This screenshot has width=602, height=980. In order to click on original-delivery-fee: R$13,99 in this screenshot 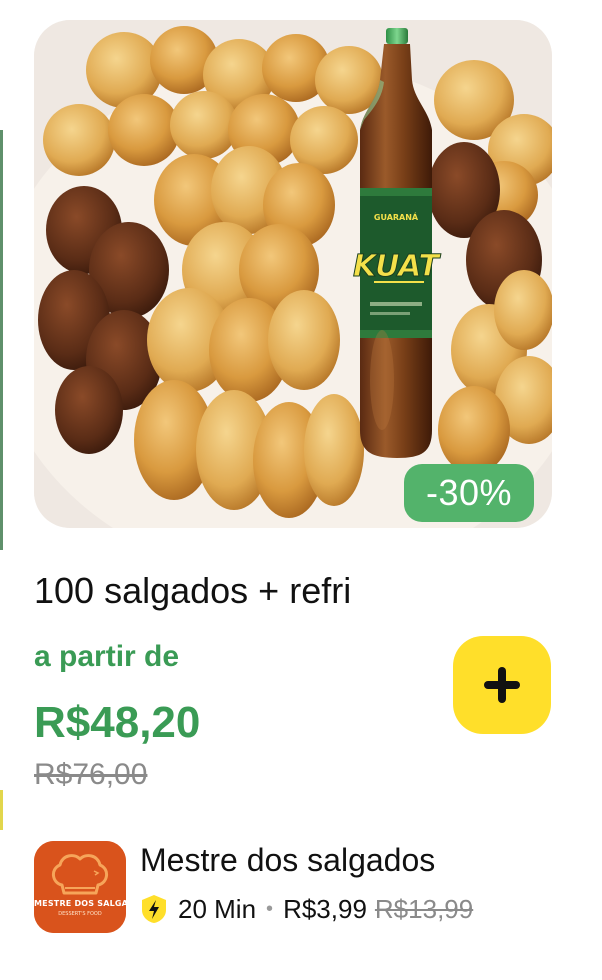, I will do `click(424, 908)`.